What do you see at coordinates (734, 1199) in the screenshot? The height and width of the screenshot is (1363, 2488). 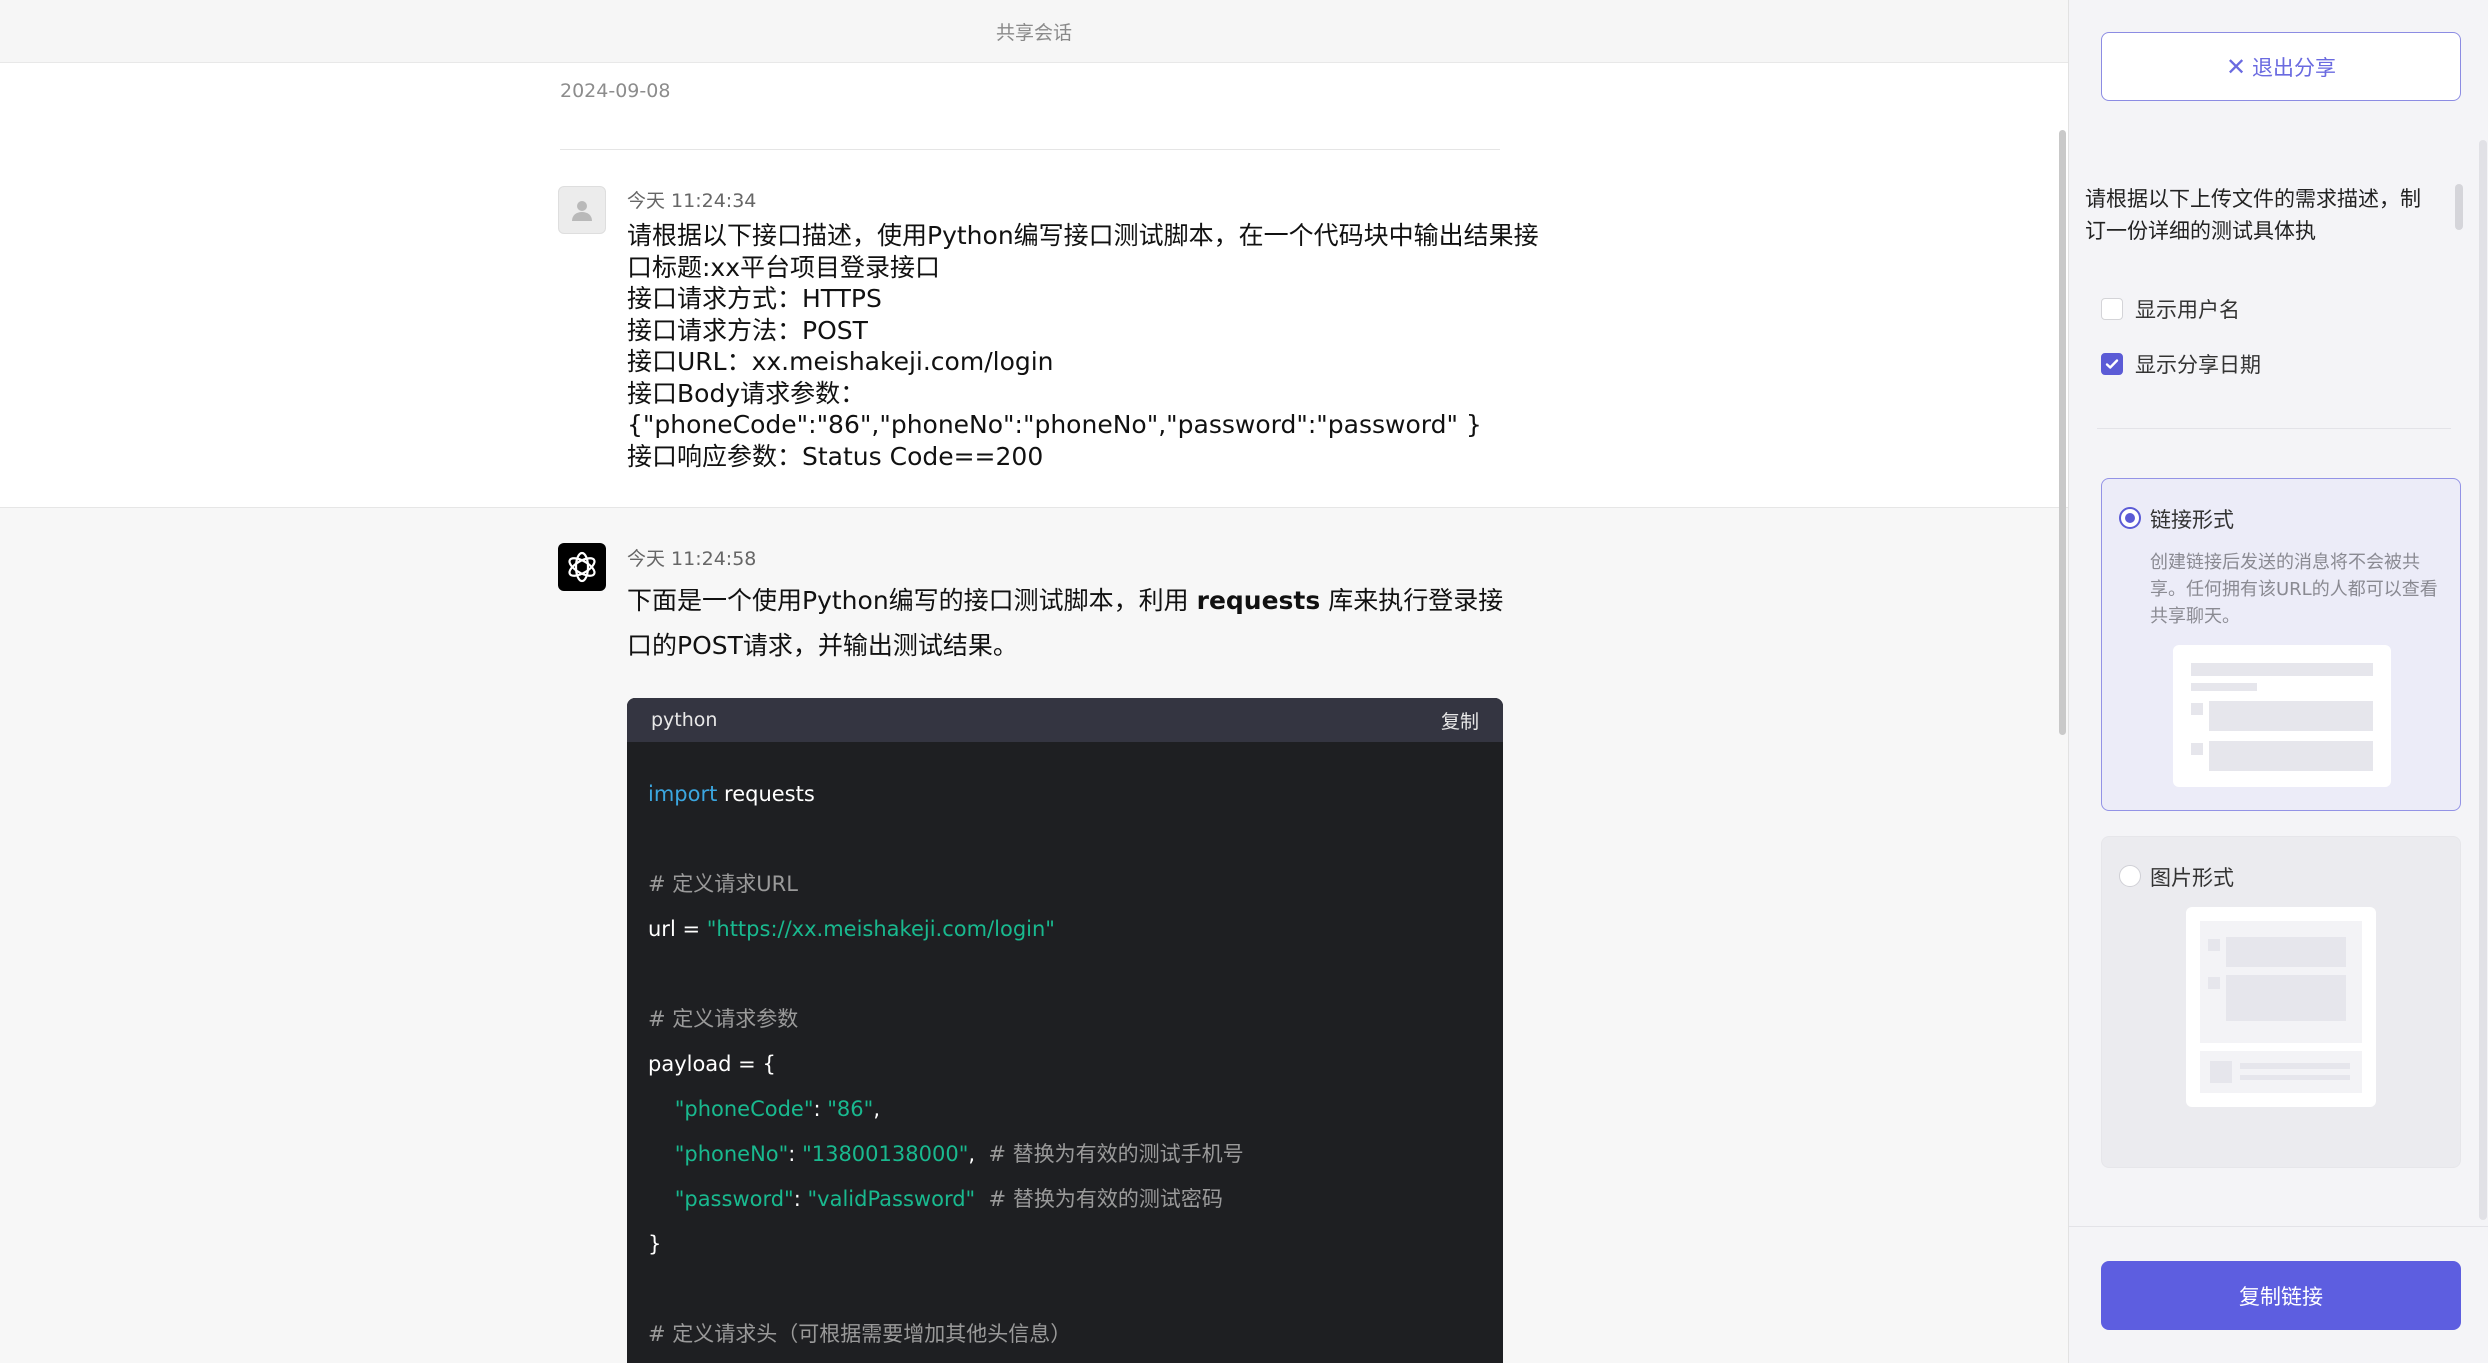 I see `code-string: "password"` at bounding box center [734, 1199].